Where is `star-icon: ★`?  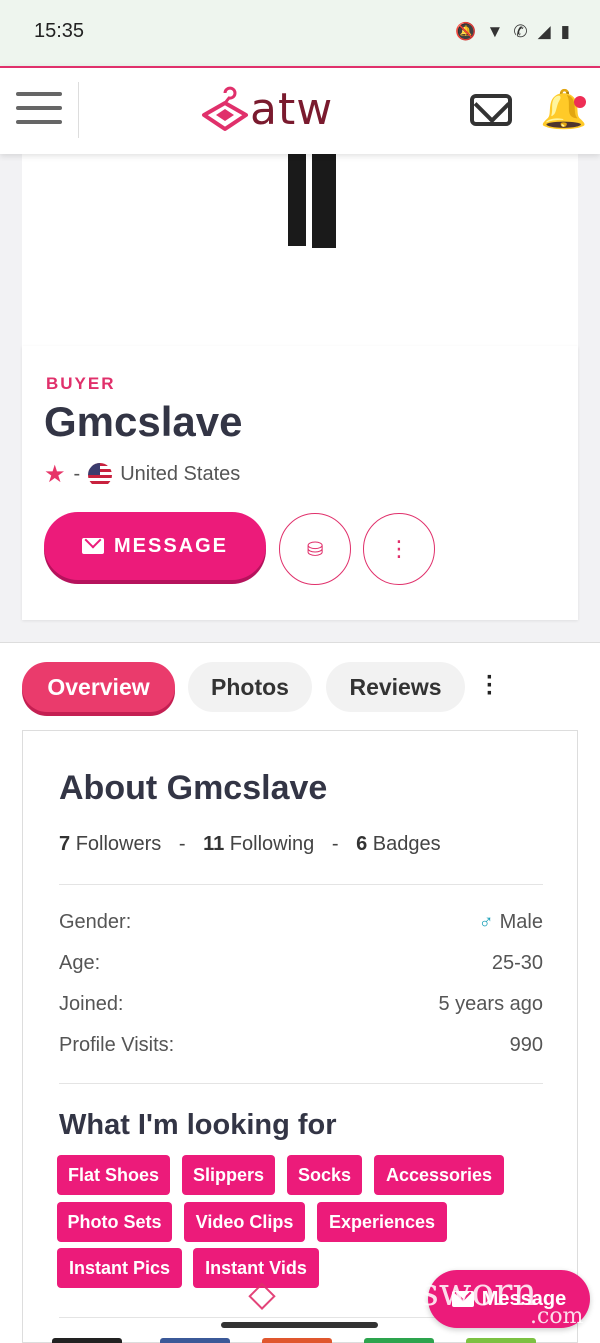 star-icon: ★ is located at coordinates (55, 474).